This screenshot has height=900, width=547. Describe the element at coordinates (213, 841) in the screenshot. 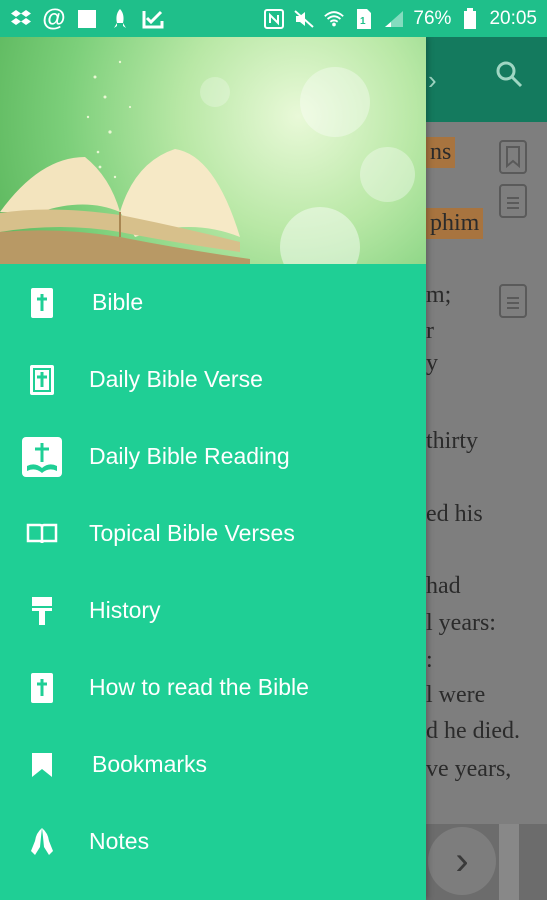

I see `menu-item-notes: Notes` at that location.